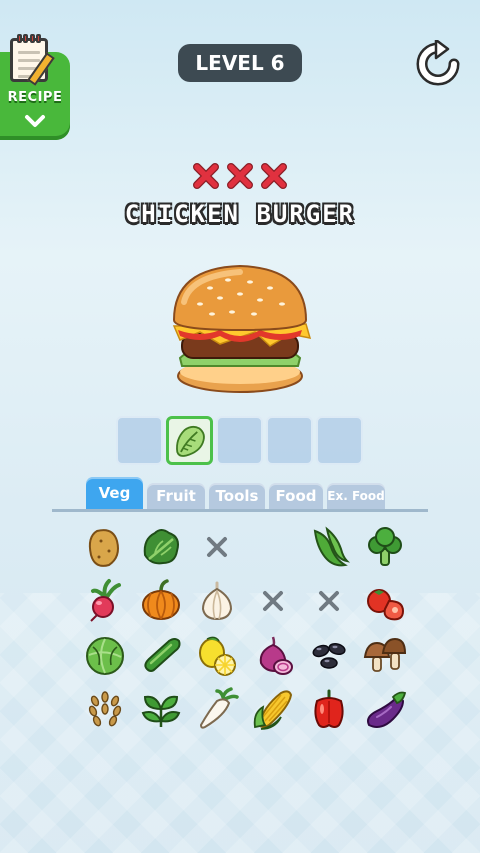 This screenshot has height=853, width=480. I want to click on ingredient-empty, so click(273, 547).